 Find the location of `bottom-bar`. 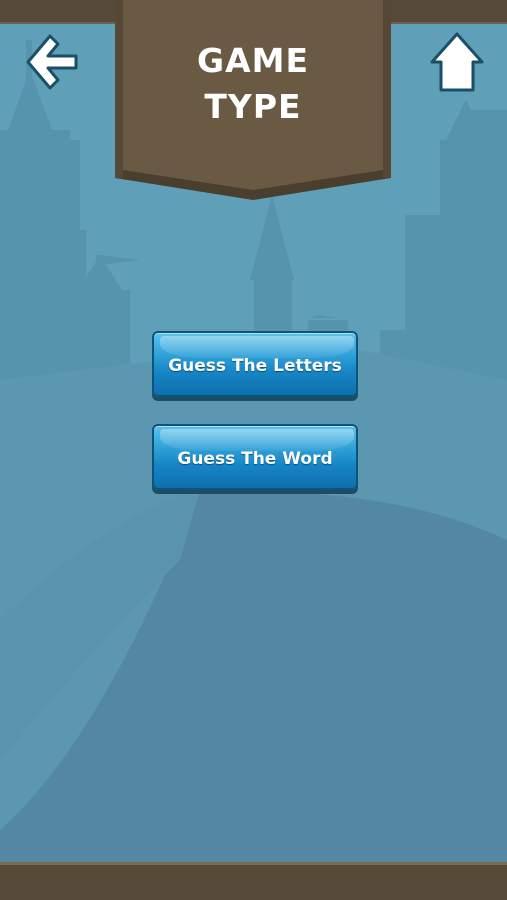

bottom-bar is located at coordinates (253, 881).